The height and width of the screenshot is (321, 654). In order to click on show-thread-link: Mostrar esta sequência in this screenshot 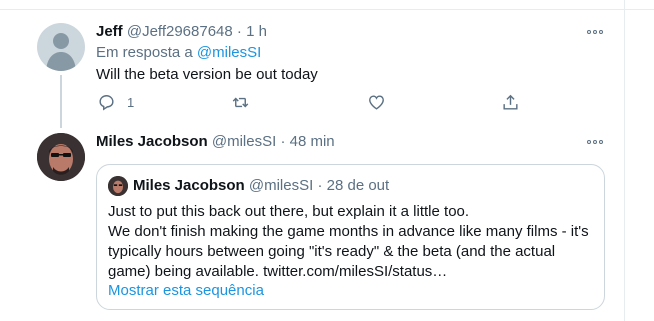, I will do `click(186, 291)`.